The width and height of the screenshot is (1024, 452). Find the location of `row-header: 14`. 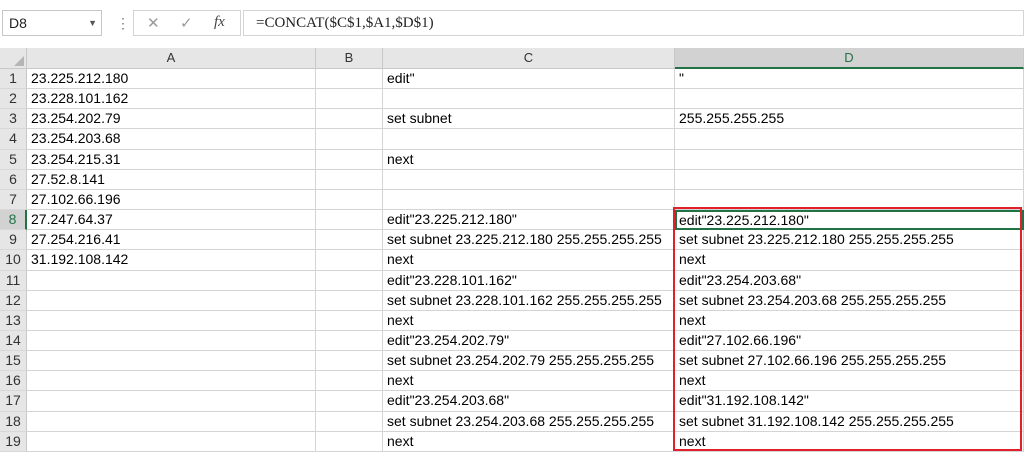

row-header: 14 is located at coordinates (13, 341).